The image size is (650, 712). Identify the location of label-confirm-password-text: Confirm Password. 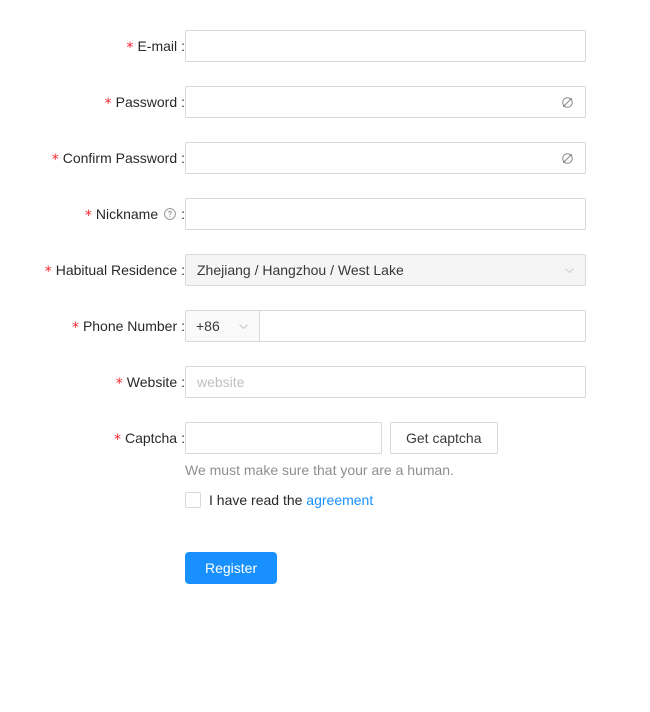
(120, 158).